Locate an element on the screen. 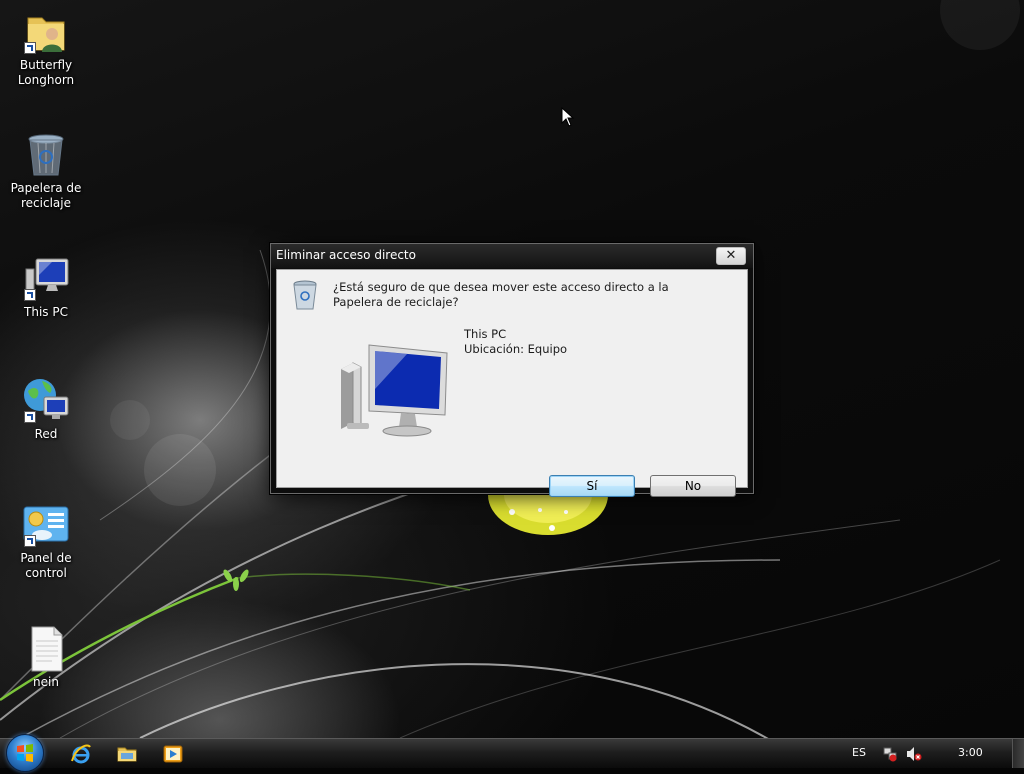 This screenshot has height=774, width=1024. user-folder-icon is located at coordinates (46, 32).